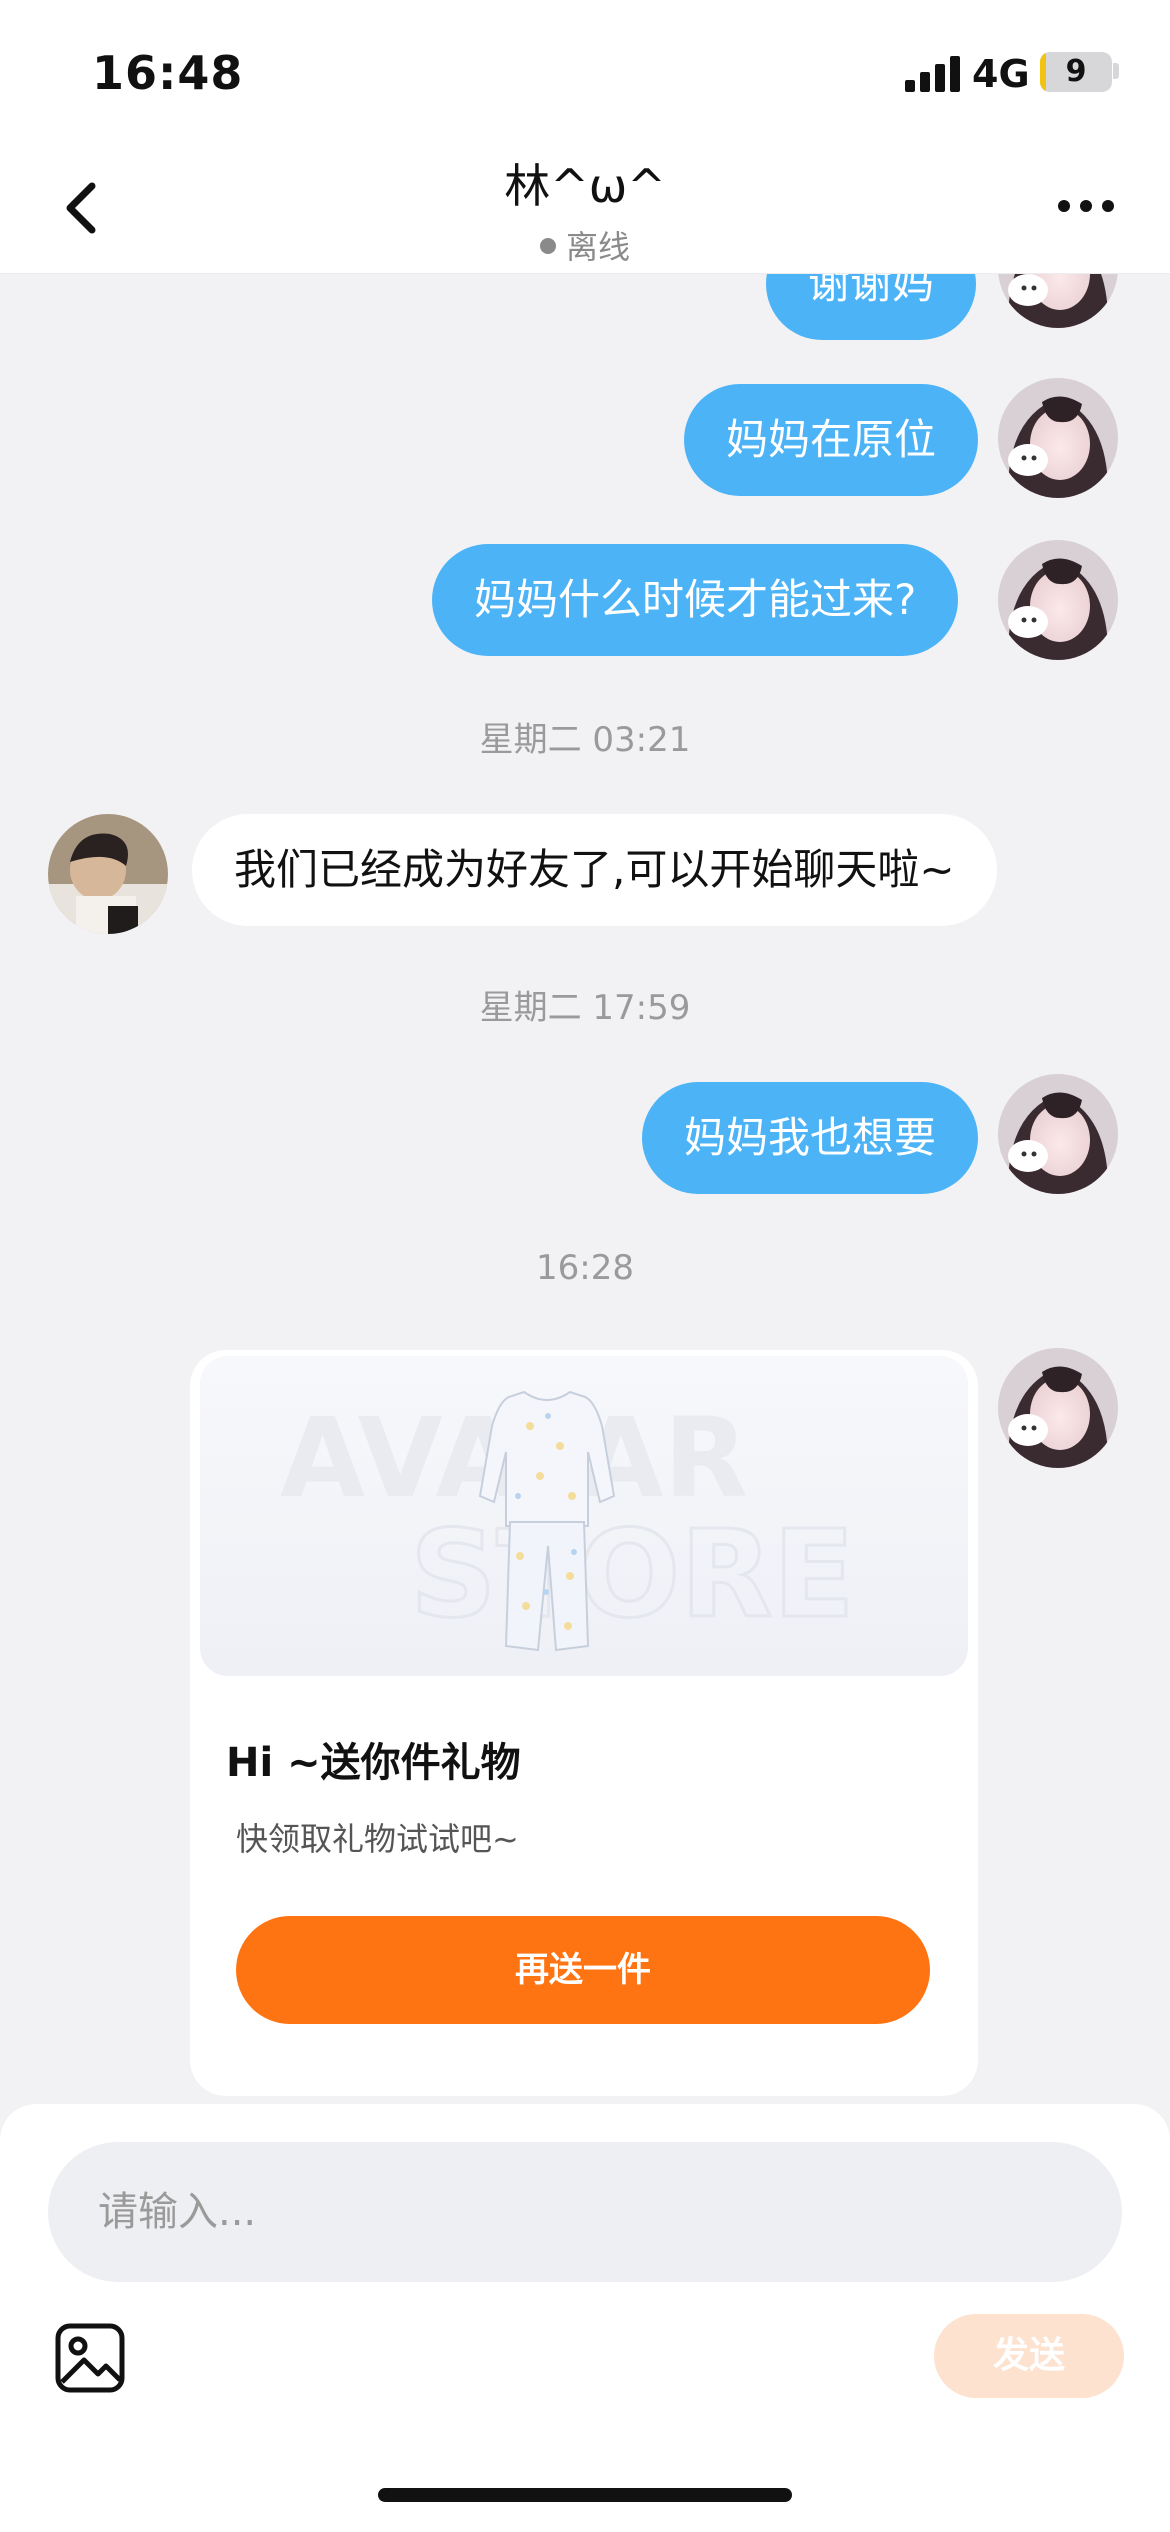 Image resolution: width=1170 pixels, height=2532 pixels. Describe the element at coordinates (547, 246) in the screenshot. I see `status-dot` at that location.